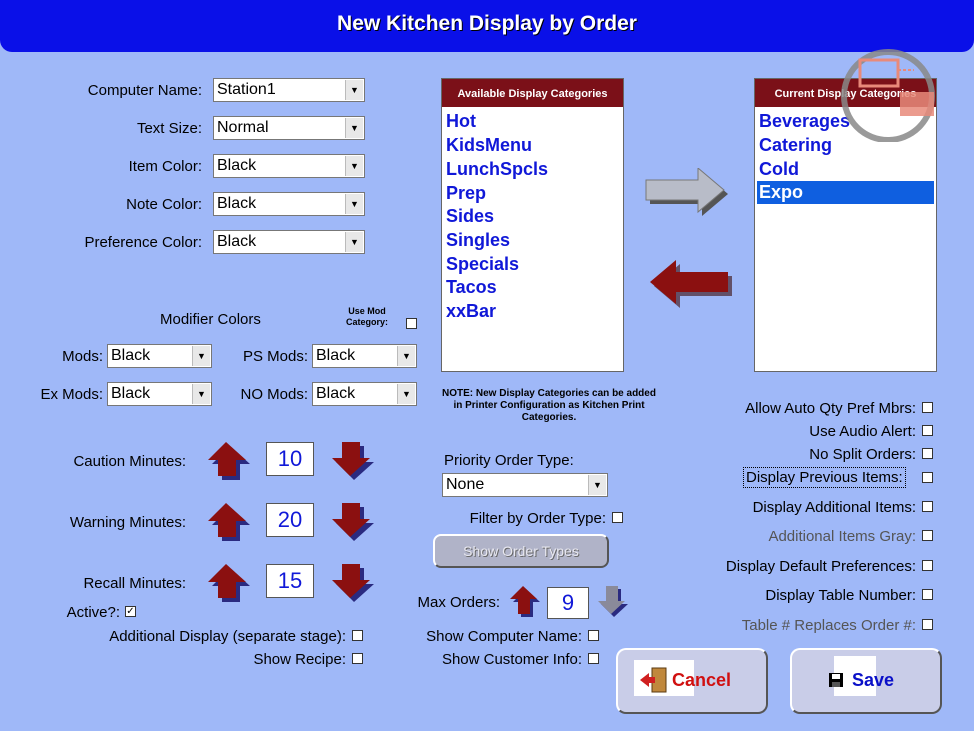 The width and height of the screenshot is (974, 731). Describe the element at coordinates (71, 394) in the screenshot. I see `ex-mods-label: Ex Mods:` at that location.